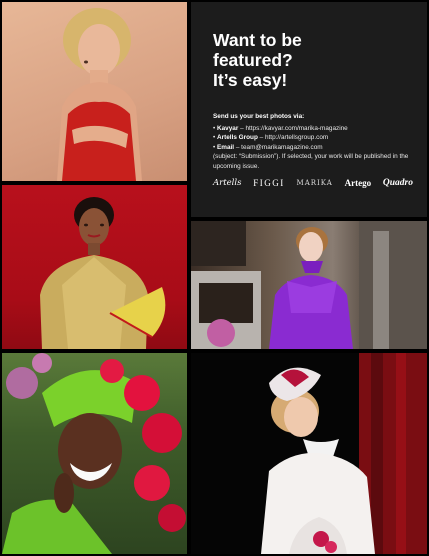 The width and height of the screenshot is (429, 556). What do you see at coordinates (269, 183) in the screenshot?
I see `logo-figgi: FIGGI` at bounding box center [269, 183].